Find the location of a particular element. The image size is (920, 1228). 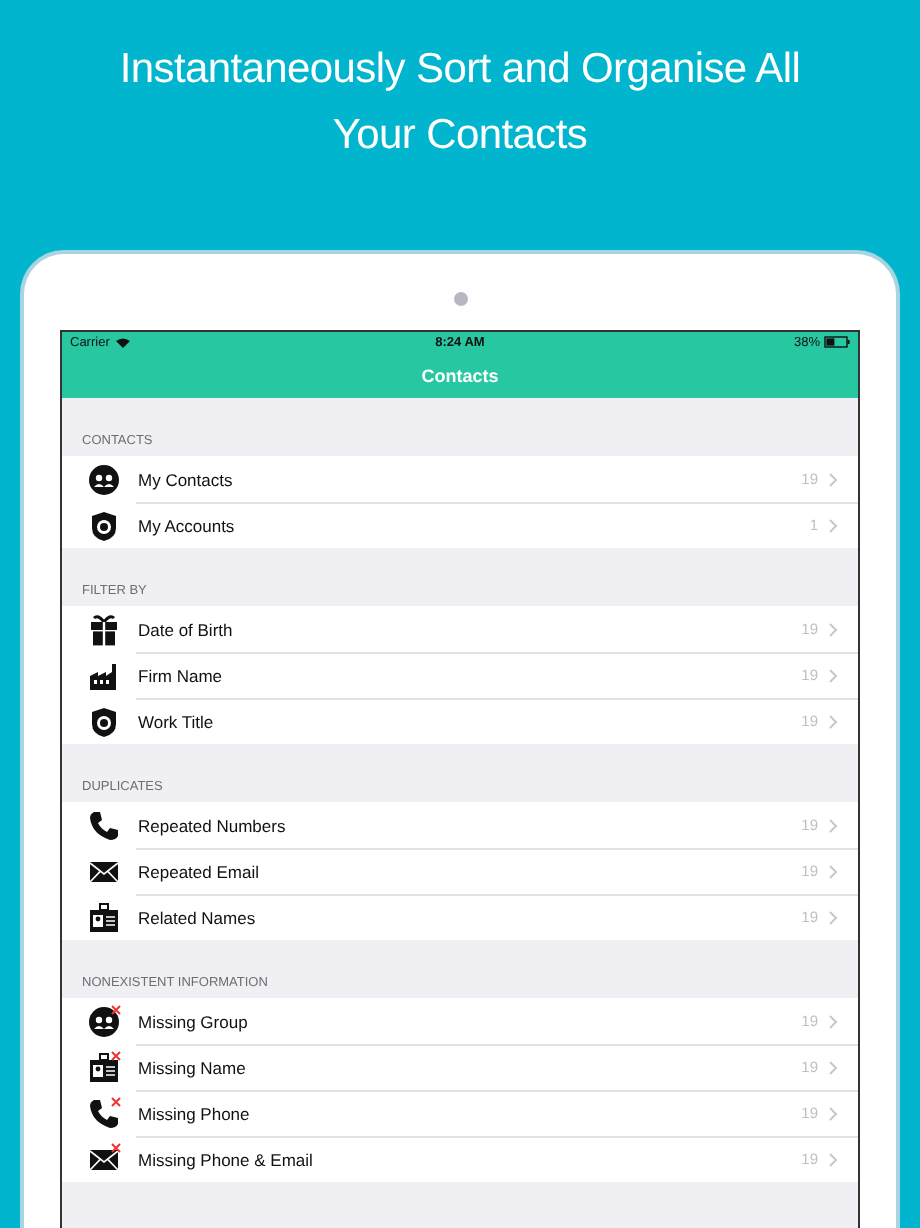

headline: Your Contacts is located at coordinates (460, 136).